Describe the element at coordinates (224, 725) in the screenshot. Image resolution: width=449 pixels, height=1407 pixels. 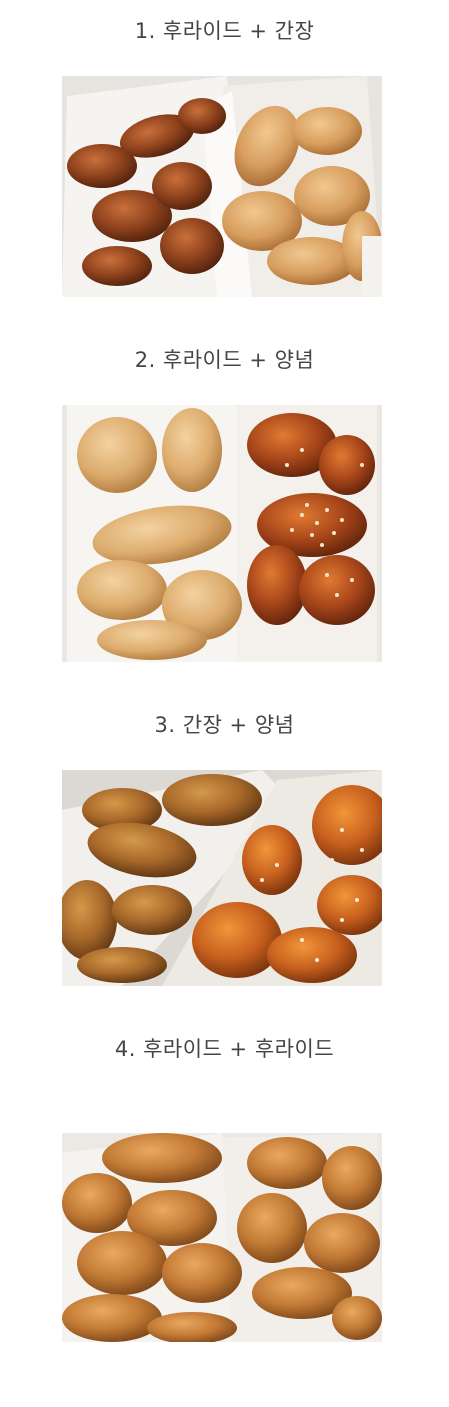
I see `section-3-caption: 3. 간장 + 양념` at that location.